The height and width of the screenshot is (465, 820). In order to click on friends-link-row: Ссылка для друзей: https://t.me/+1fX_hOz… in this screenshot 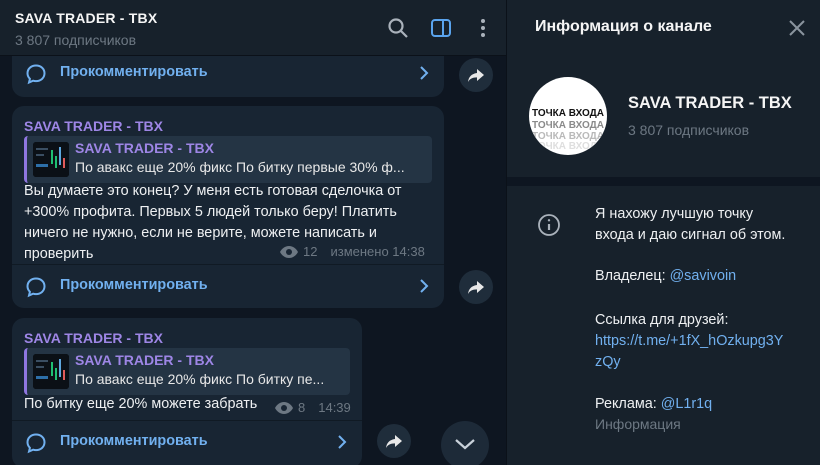, I will do `click(689, 341)`.